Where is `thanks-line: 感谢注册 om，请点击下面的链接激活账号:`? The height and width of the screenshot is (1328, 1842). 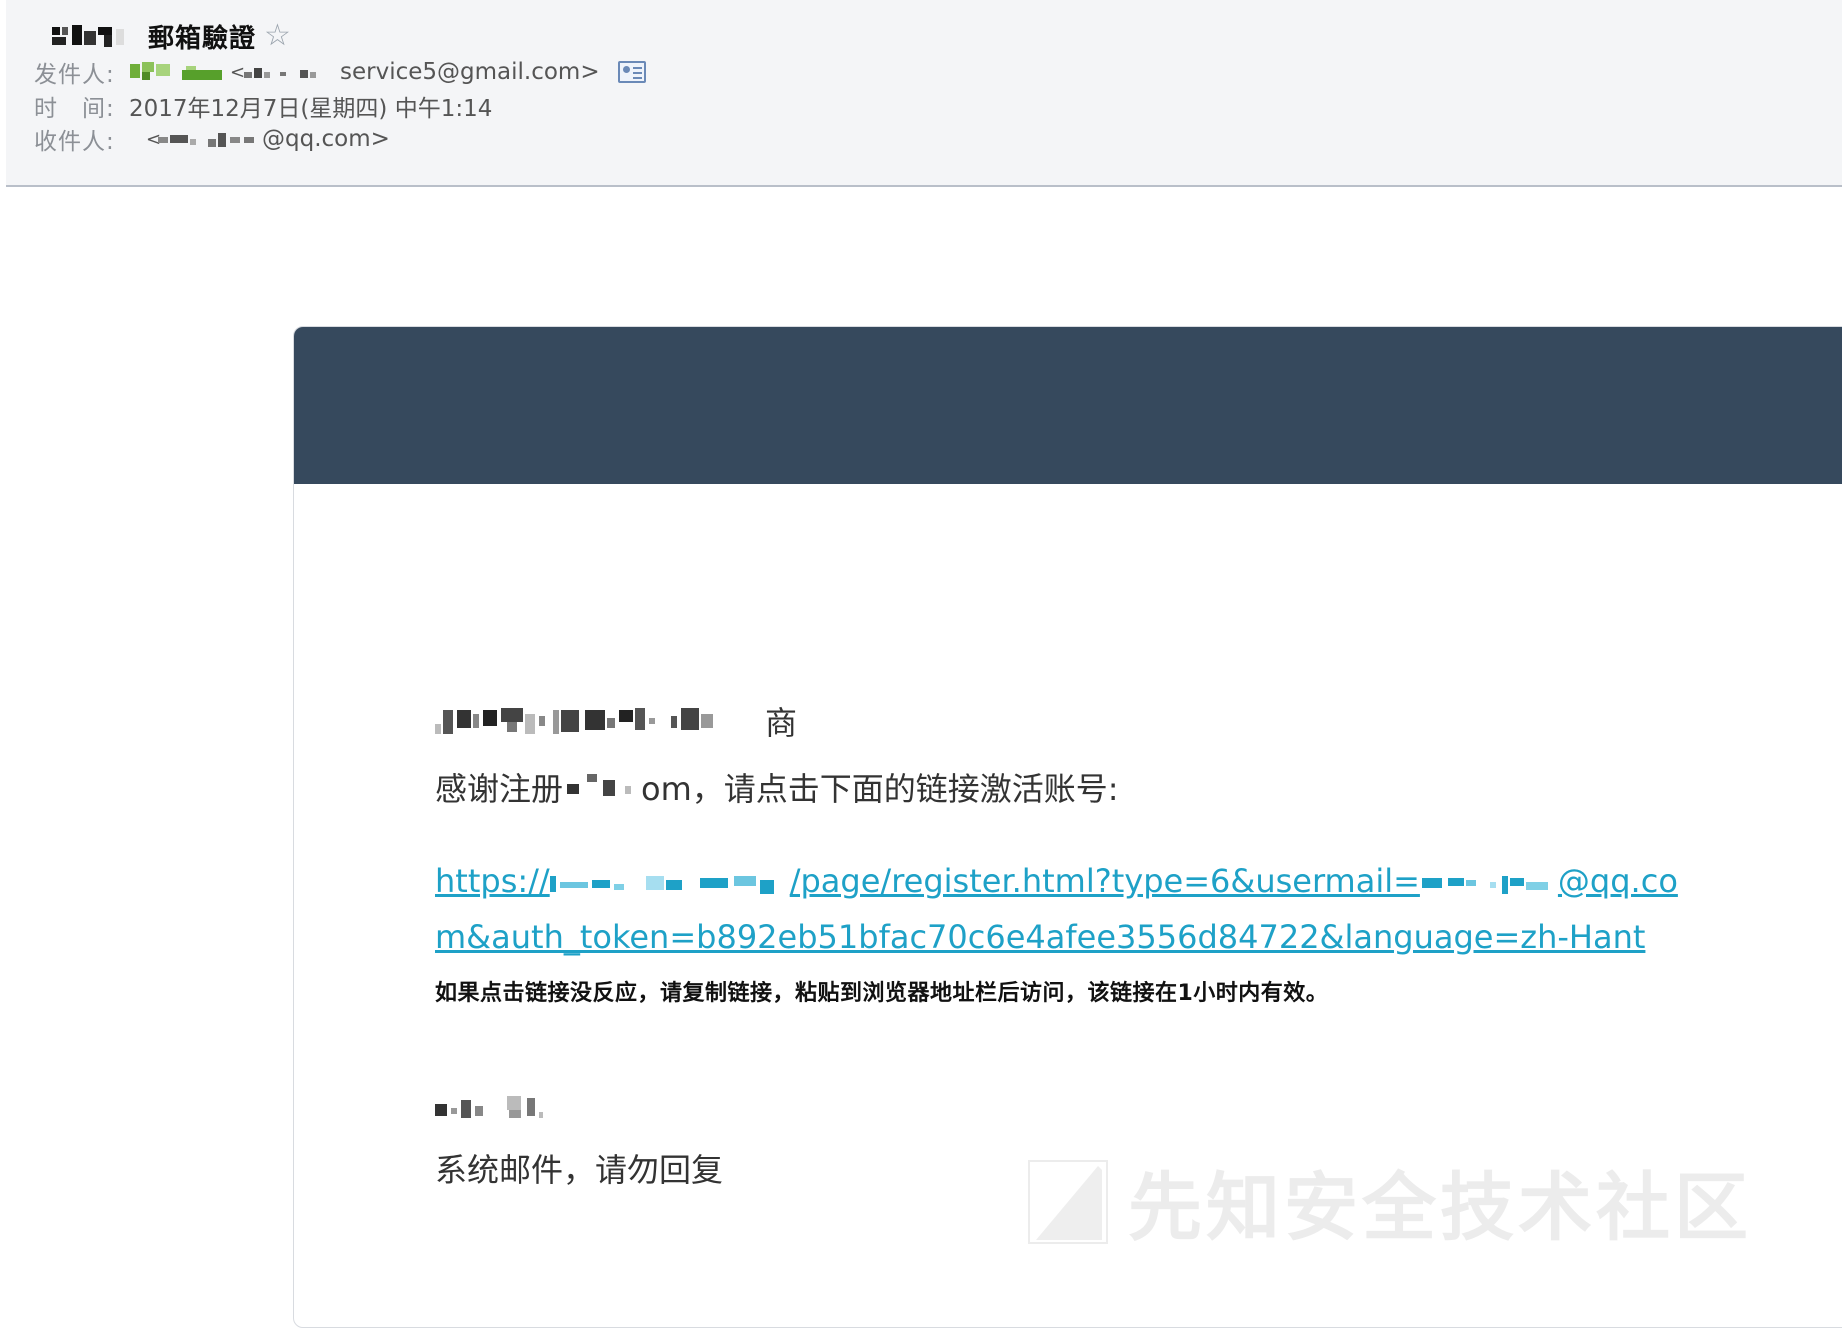
thanks-line: 感谢注册 om，请点击下面的链接激活账号: is located at coordinates (1085, 787).